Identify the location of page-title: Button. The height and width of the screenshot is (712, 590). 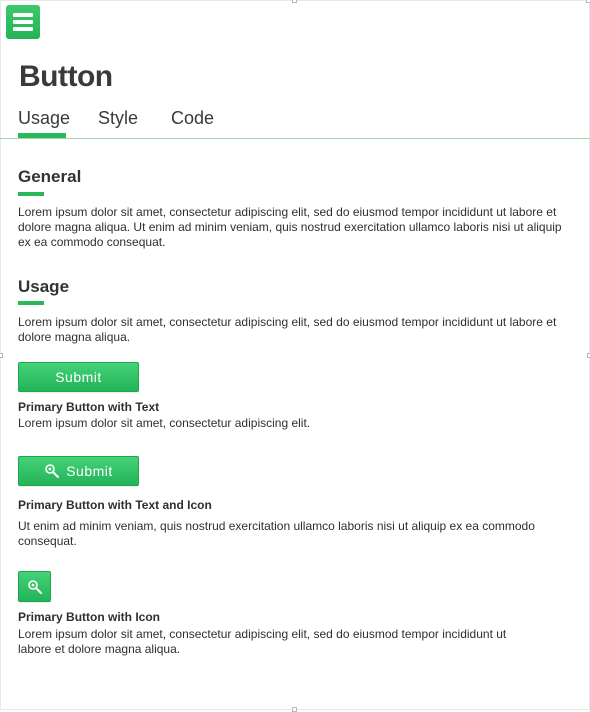
(66, 76).